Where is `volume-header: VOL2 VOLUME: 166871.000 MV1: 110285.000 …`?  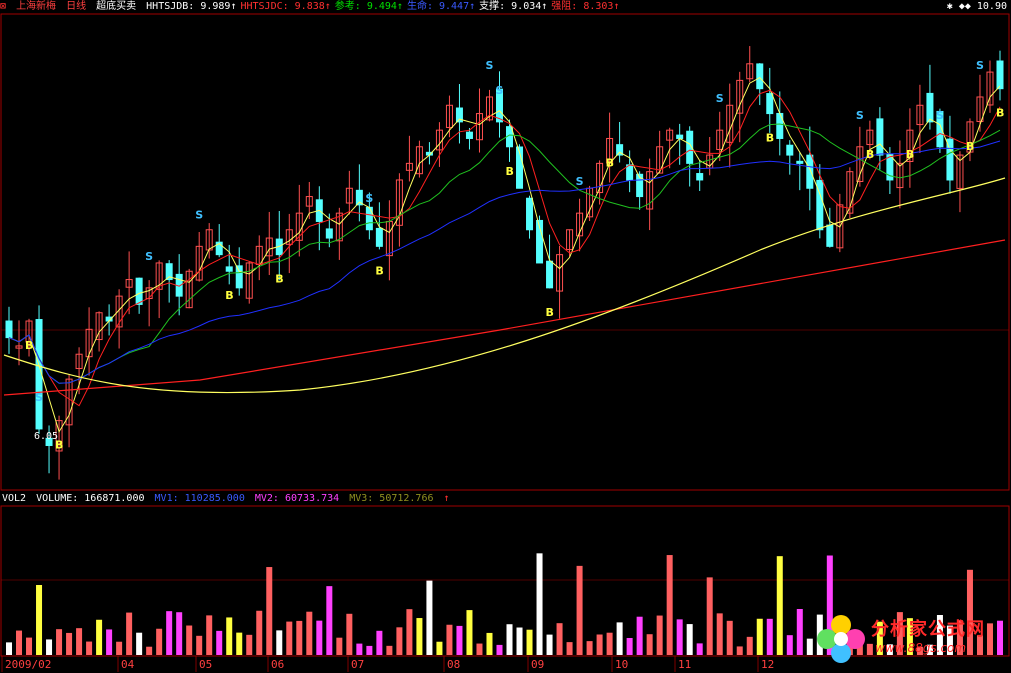
volume-header: VOL2 VOLUME: 166871.000 MV1: 110285.000 … is located at coordinates (228, 499).